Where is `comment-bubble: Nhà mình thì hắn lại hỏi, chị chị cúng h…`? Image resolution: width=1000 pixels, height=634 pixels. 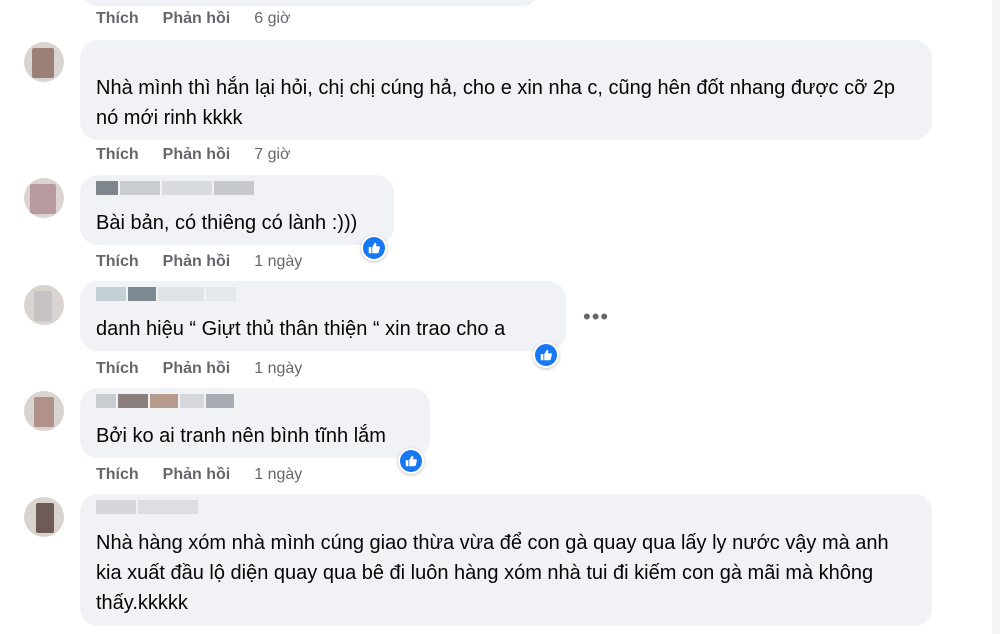
comment-bubble: Nhà mình thì hắn lại hỏi, chị chị cúng h… is located at coordinates (506, 90).